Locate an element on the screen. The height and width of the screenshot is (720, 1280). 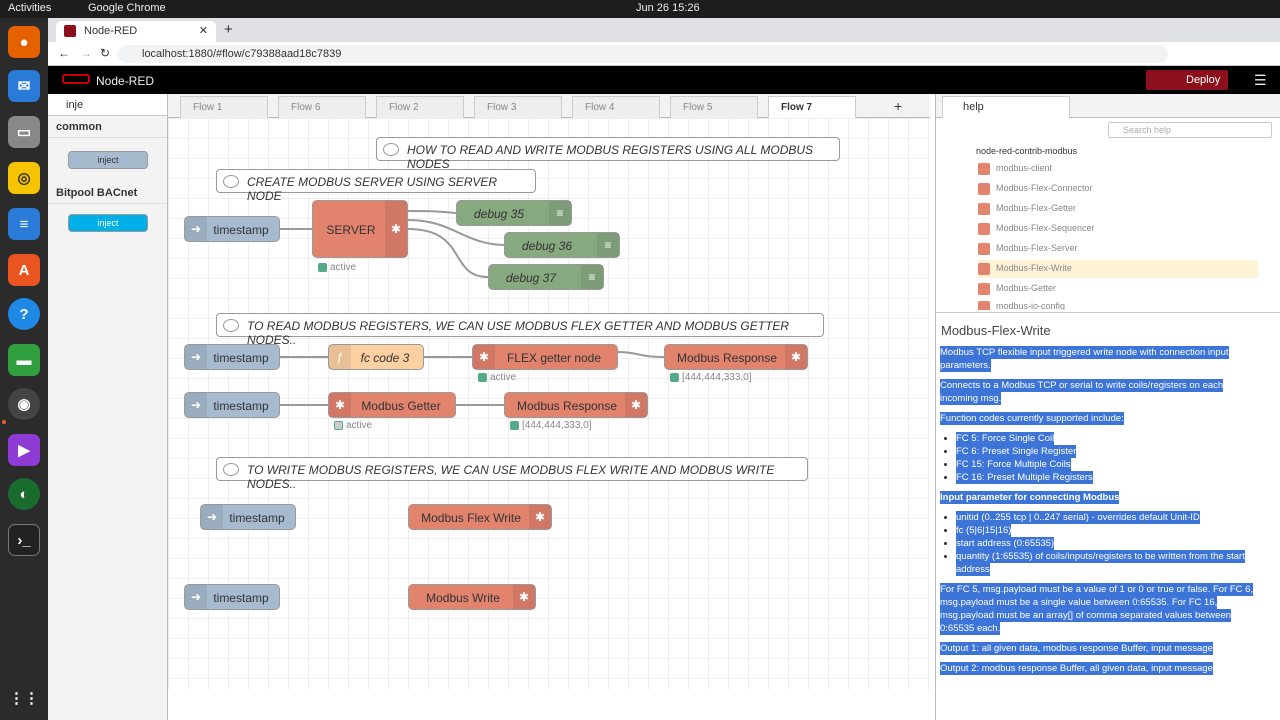
node-label: debug 36 is located at coordinates (547, 246).